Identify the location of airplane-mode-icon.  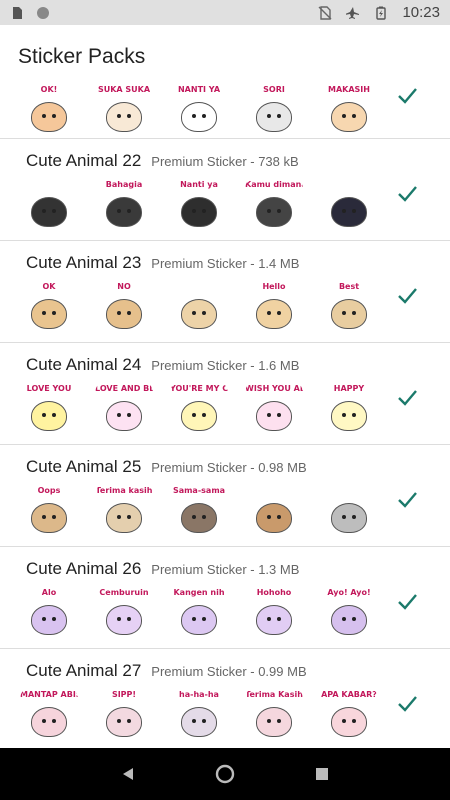
(353, 12).